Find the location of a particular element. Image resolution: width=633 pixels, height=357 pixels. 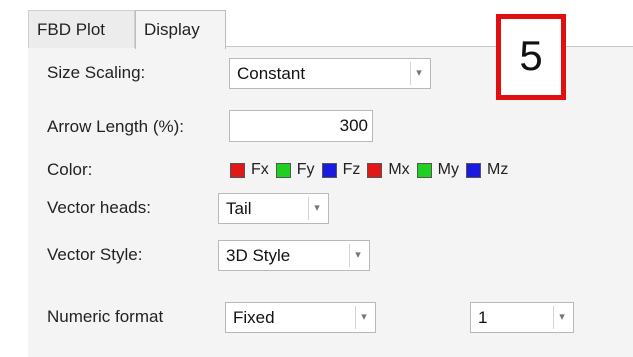

vector-heads-value: Tail is located at coordinates (239, 208).